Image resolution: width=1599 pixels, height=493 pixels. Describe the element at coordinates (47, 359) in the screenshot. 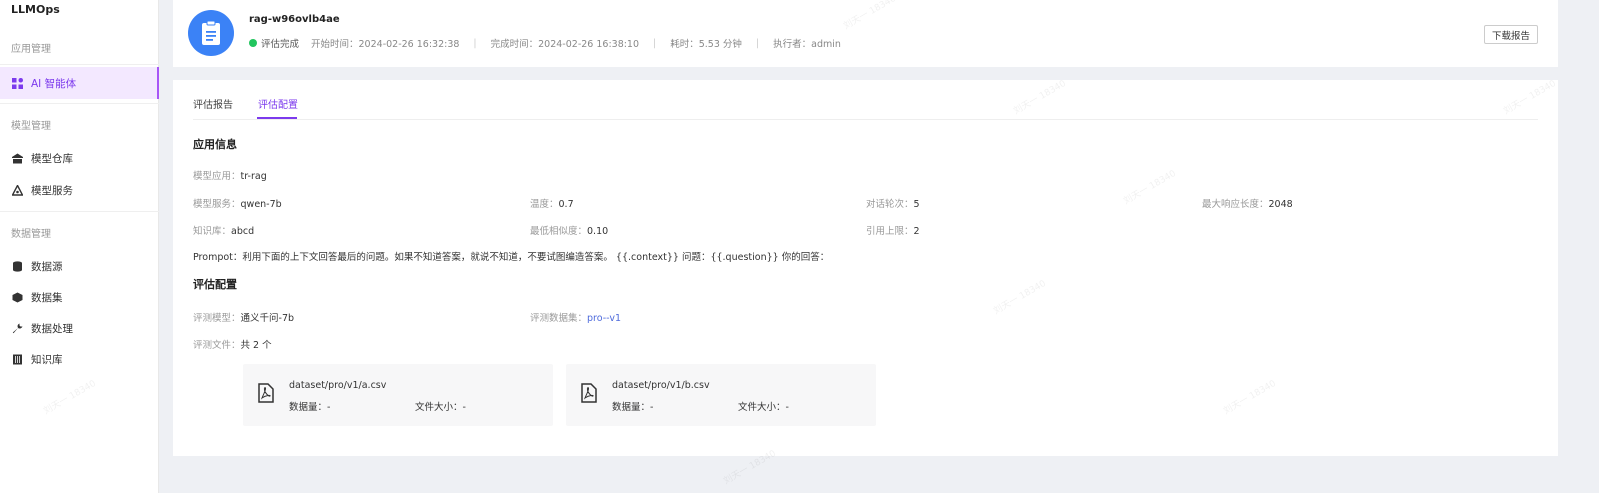

I see `sidebar-item-label: 知识库` at that location.